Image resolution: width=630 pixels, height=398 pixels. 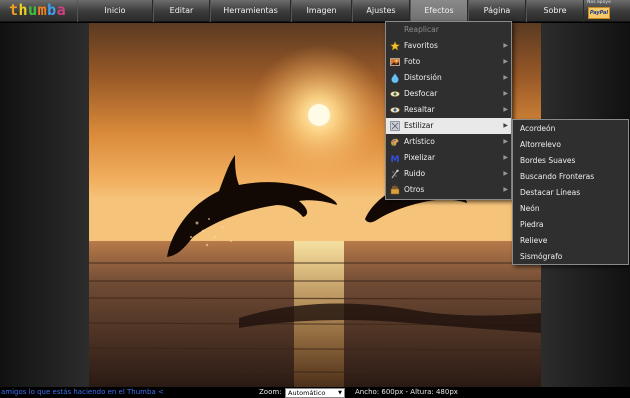 I want to click on menu-pagina: Página, so click(x=497, y=11).